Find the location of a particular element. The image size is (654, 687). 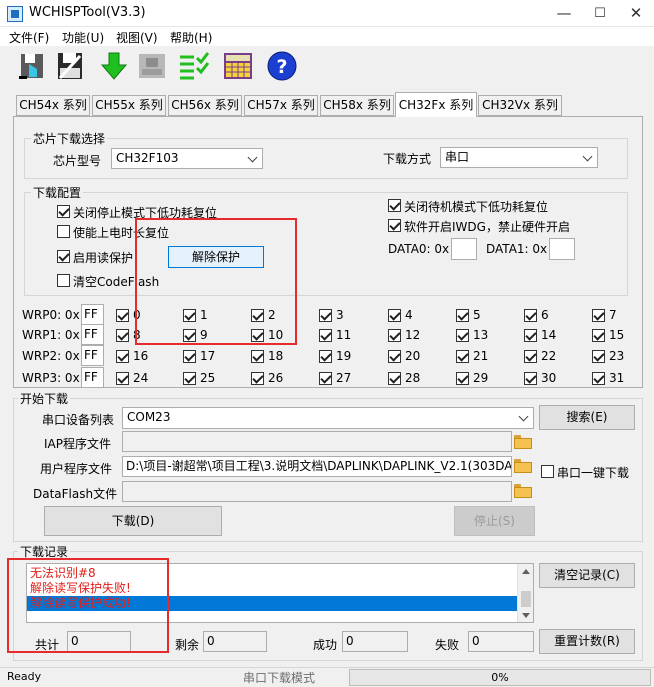

calculator-icon is located at coordinates (238, 66).